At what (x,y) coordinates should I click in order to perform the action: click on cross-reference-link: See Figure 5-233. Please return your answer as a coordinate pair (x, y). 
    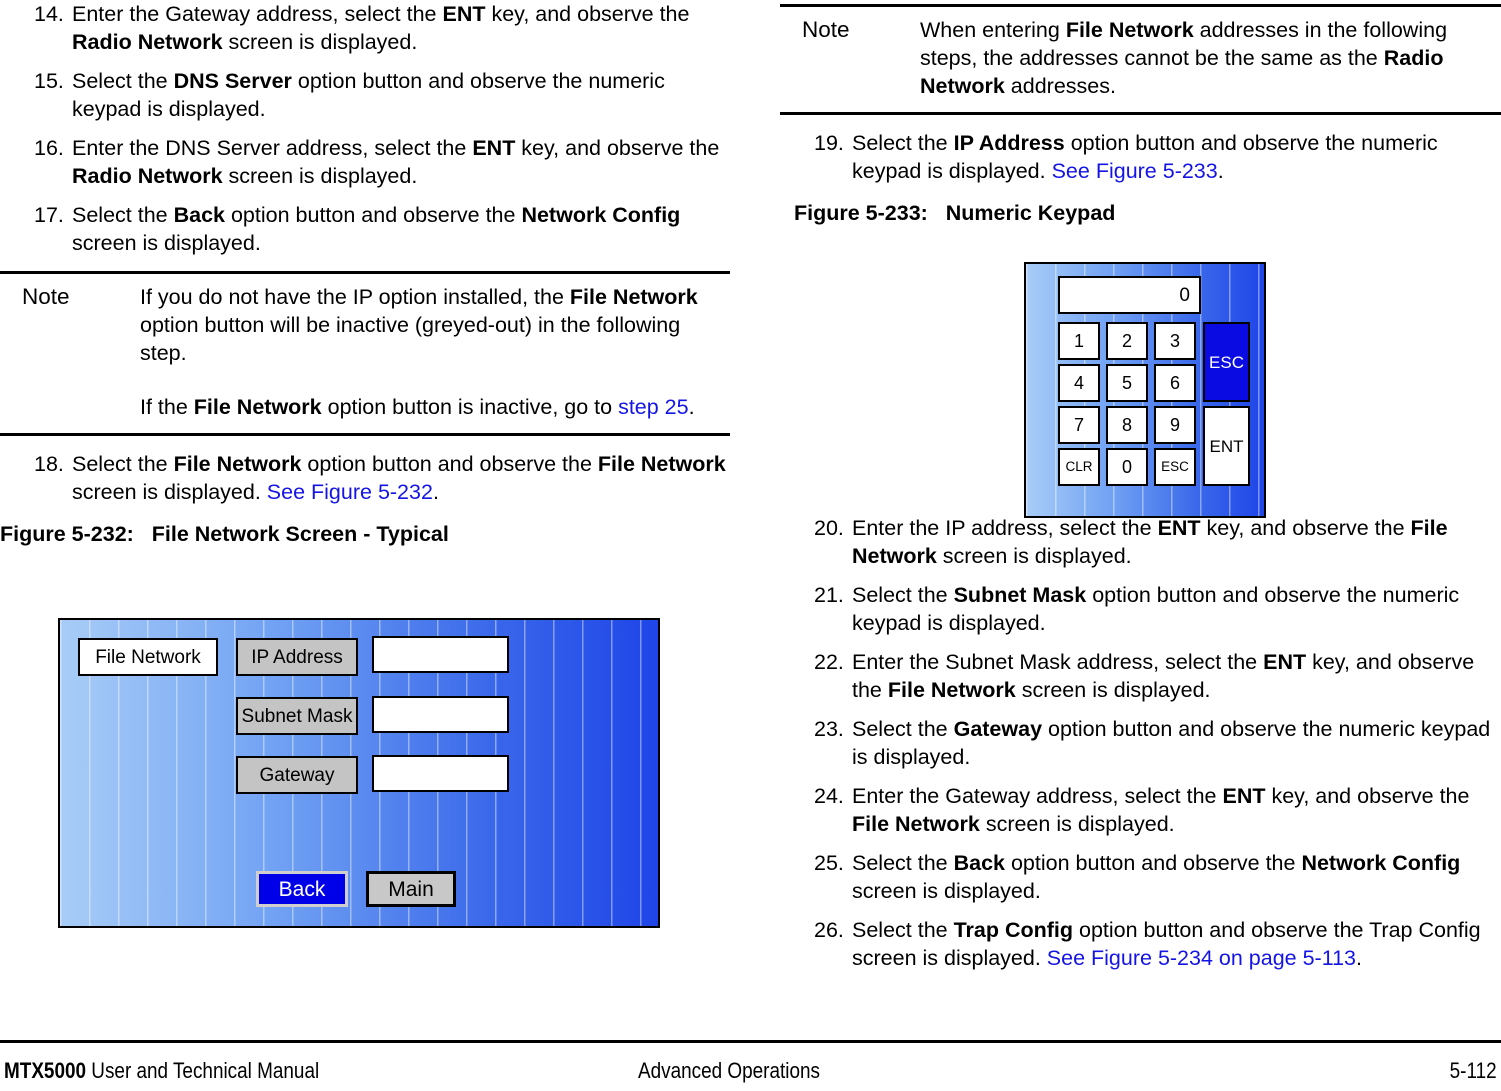
    Looking at the image, I should click on (1135, 171).